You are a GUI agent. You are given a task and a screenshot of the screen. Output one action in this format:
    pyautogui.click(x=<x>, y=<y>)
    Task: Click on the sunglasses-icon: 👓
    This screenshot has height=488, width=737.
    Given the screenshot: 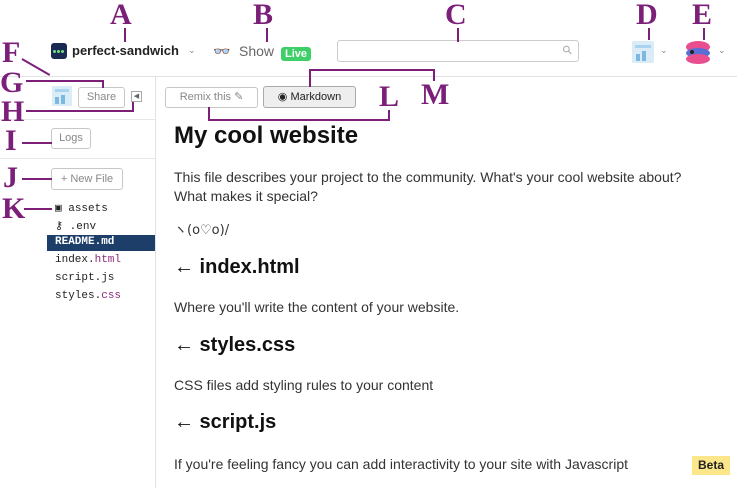 What is the action you would take?
    pyautogui.click(x=221, y=51)
    